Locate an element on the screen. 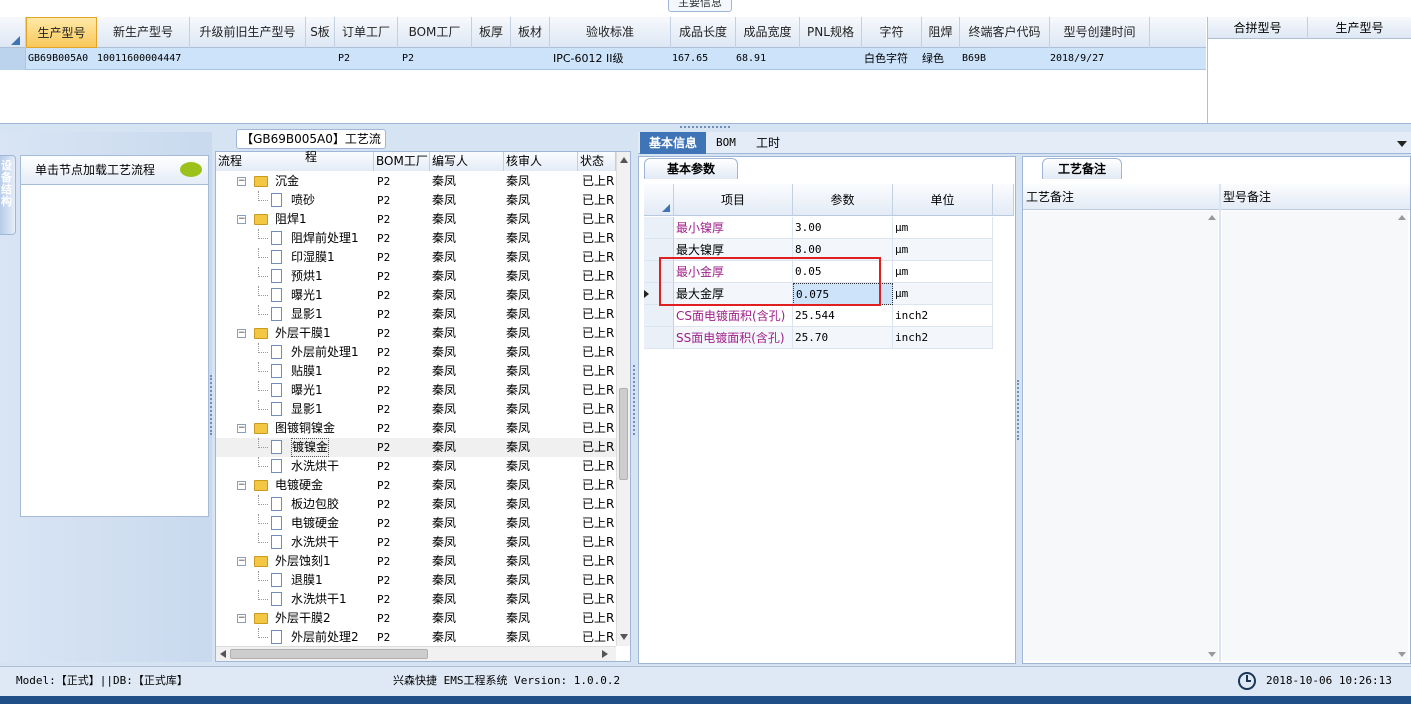 The image size is (1411, 704). collapse-right-handle is located at coordinates (1019, 410).